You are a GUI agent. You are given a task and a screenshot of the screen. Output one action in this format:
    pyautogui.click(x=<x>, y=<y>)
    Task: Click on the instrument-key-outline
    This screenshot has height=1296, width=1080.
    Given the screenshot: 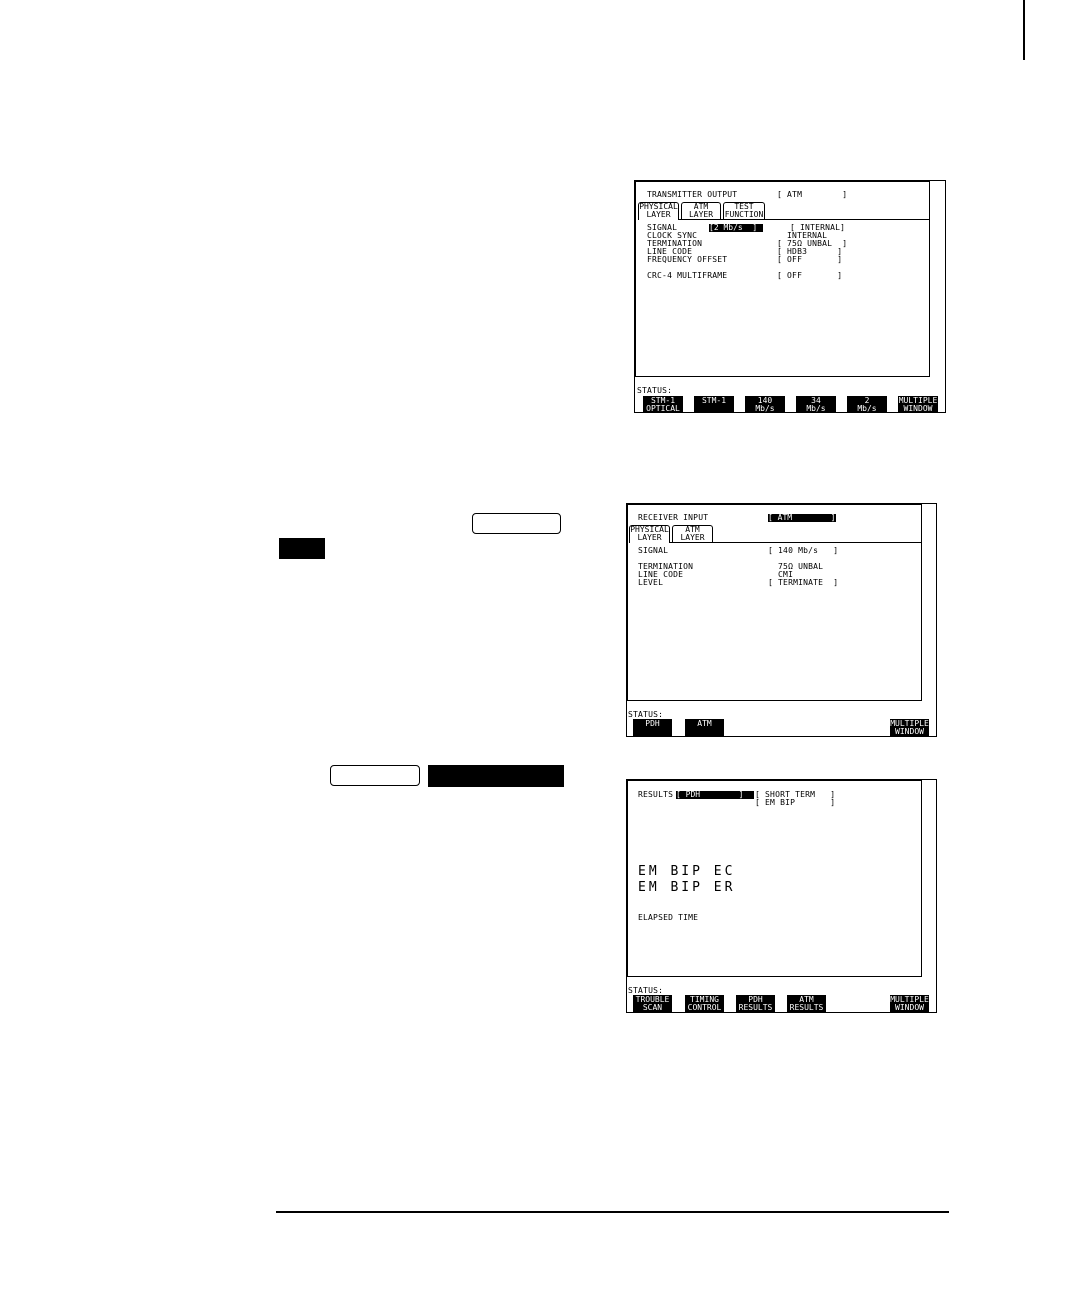 What is the action you would take?
    pyautogui.click(x=516, y=523)
    